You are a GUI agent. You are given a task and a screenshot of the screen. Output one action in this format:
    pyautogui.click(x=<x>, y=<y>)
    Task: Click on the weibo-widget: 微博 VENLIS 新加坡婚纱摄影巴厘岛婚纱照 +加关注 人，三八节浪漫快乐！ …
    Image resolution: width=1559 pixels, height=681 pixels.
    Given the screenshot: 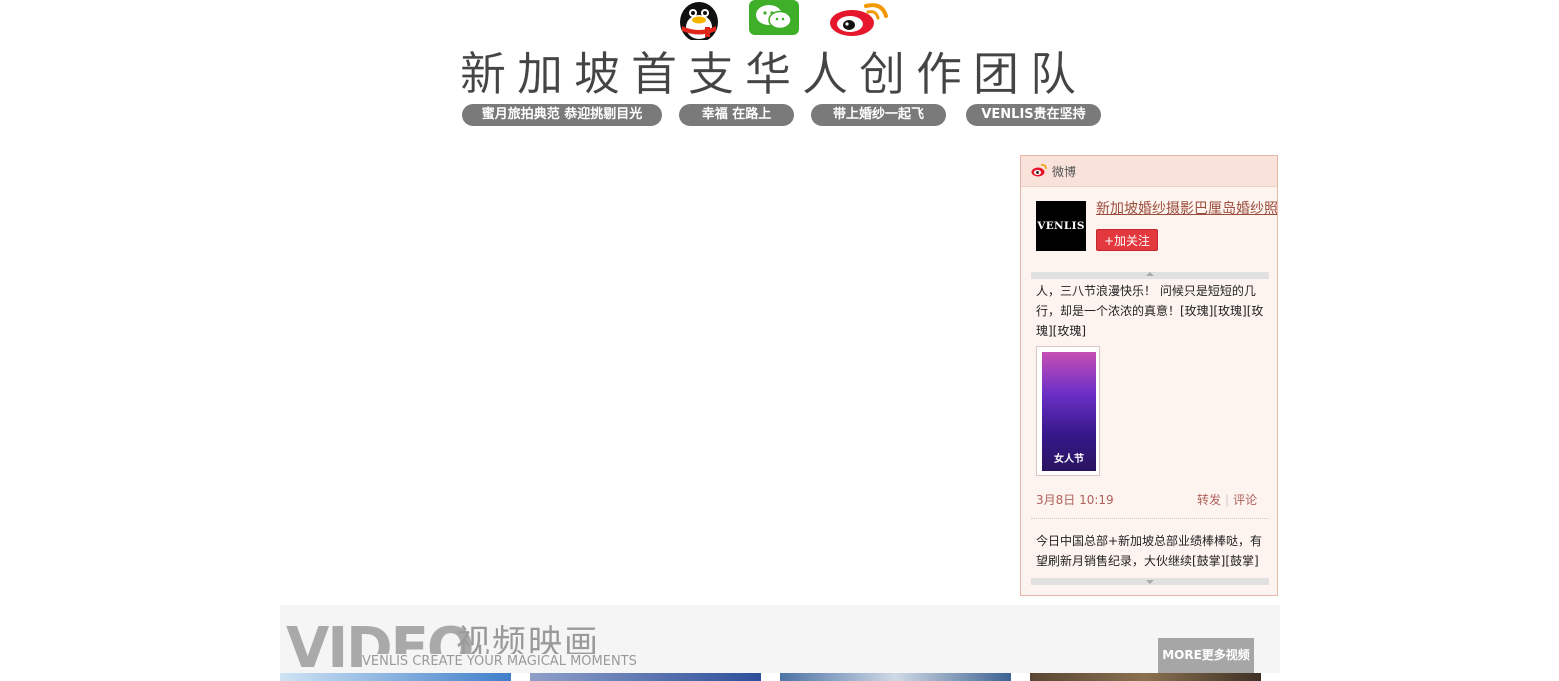 What is the action you would take?
    pyautogui.click(x=1149, y=375)
    